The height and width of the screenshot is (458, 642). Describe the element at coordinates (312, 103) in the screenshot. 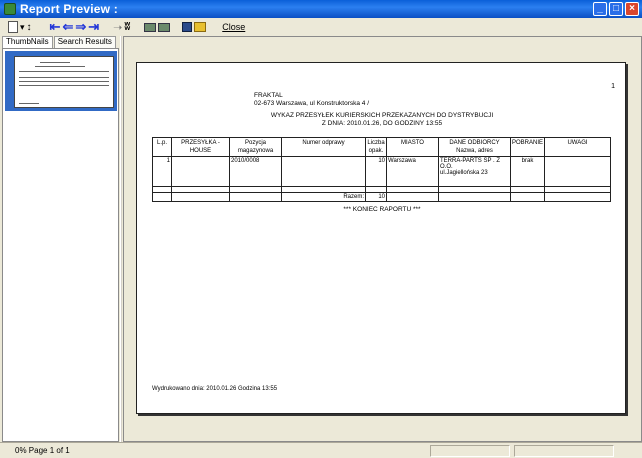

I see `company-address: 02-673 Warszawa, ul Konstruktorska 4 /` at that location.